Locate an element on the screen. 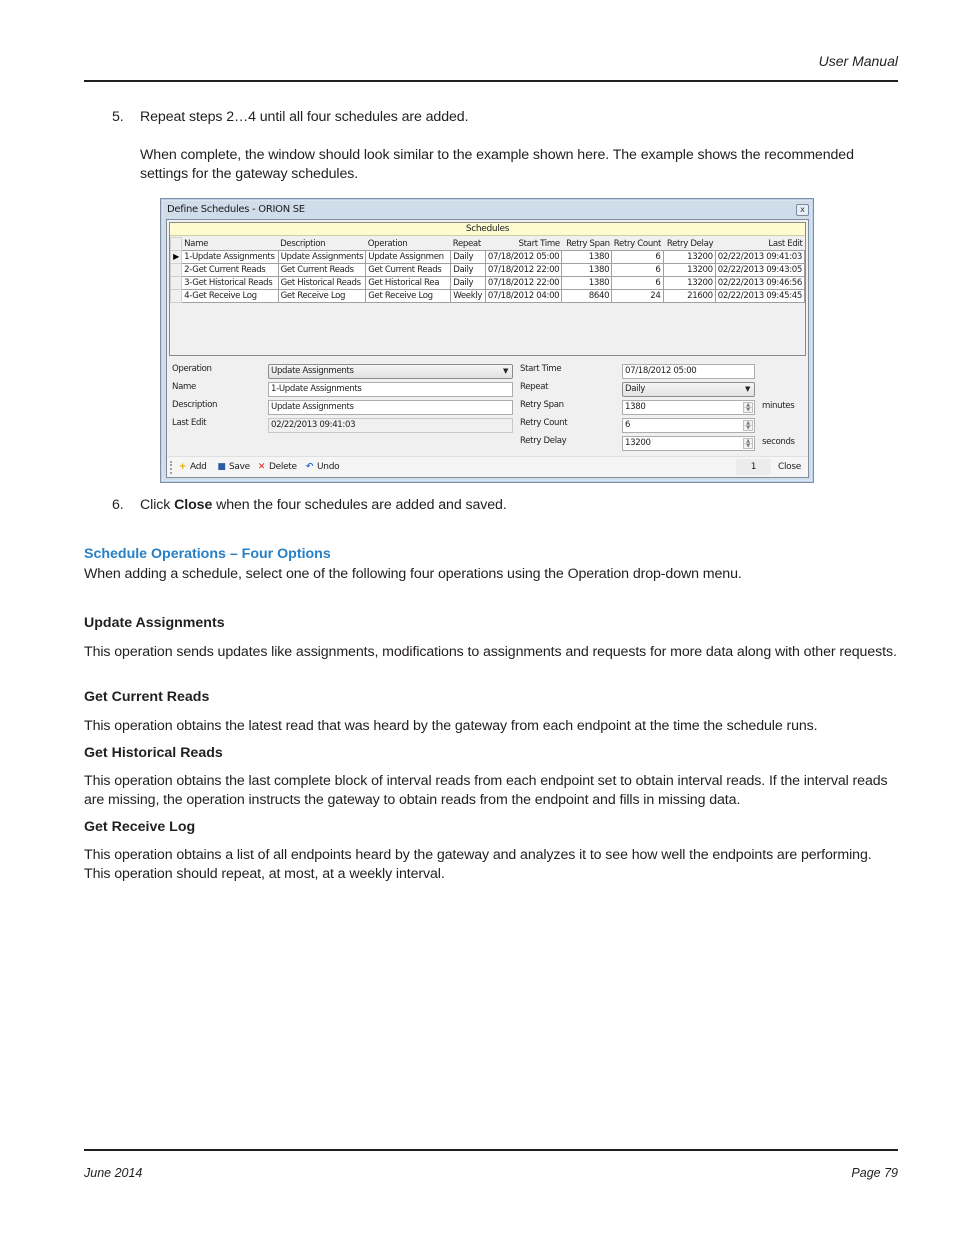 This screenshot has height=1235, width=954. toolbar-grip is located at coordinates (171, 467).